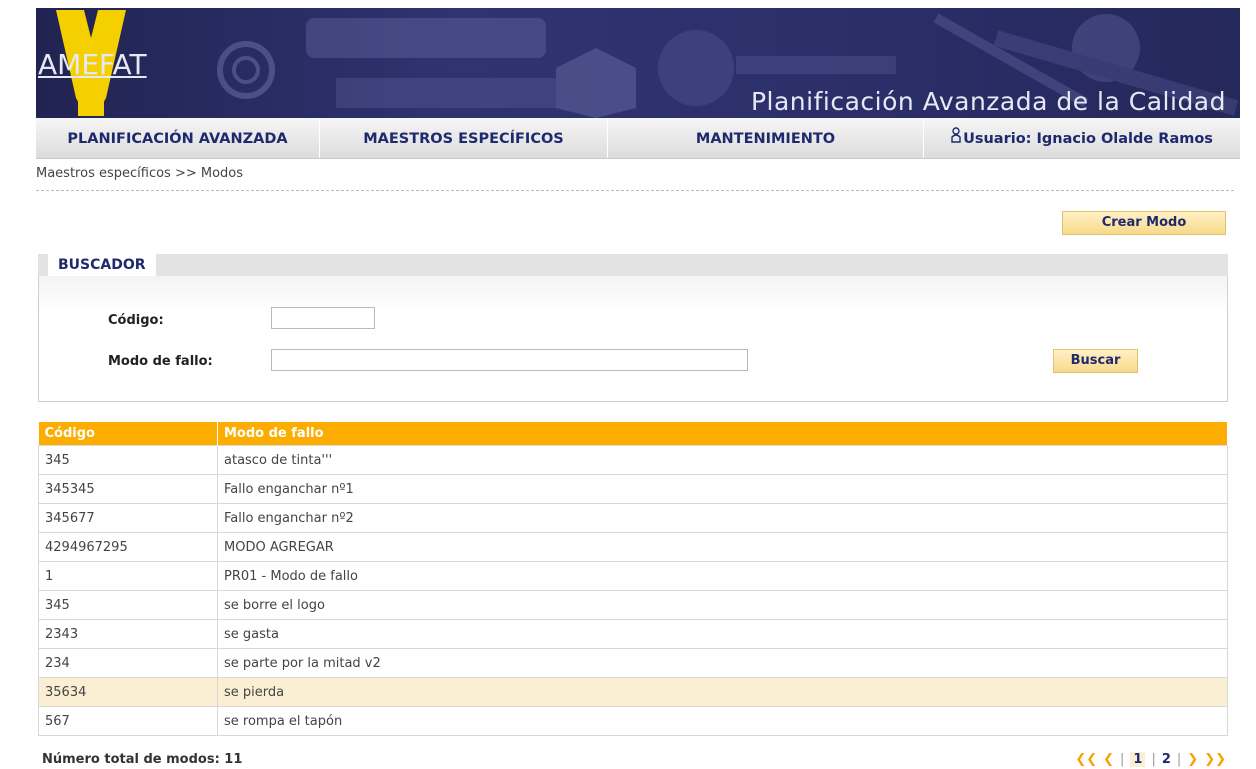  I want to click on cell-mode: se borre el logo, so click(722, 605).